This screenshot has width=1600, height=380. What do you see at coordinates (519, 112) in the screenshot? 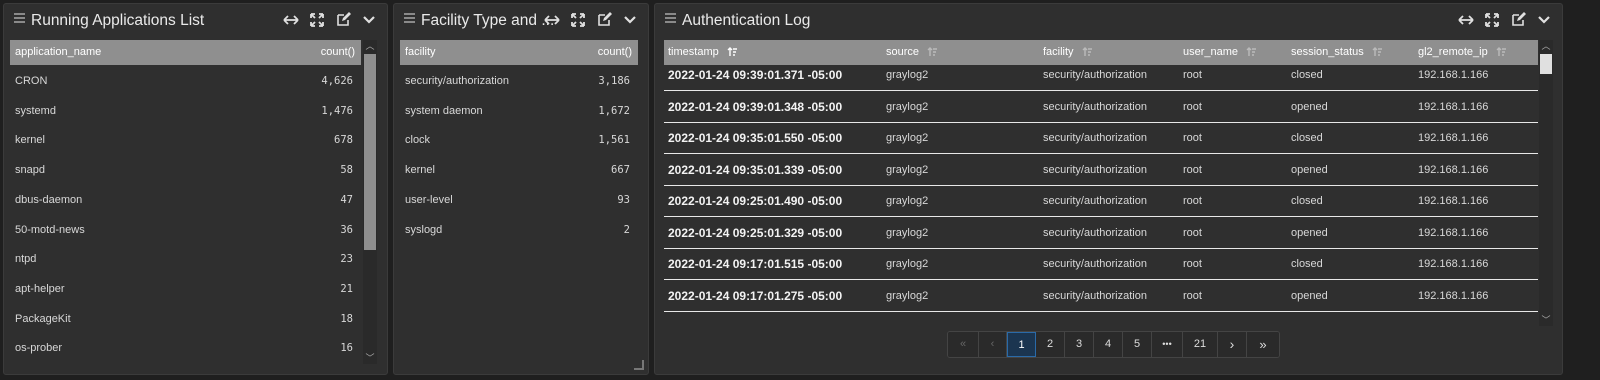
I see `table-row: system daemon 1,672` at bounding box center [519, 112].